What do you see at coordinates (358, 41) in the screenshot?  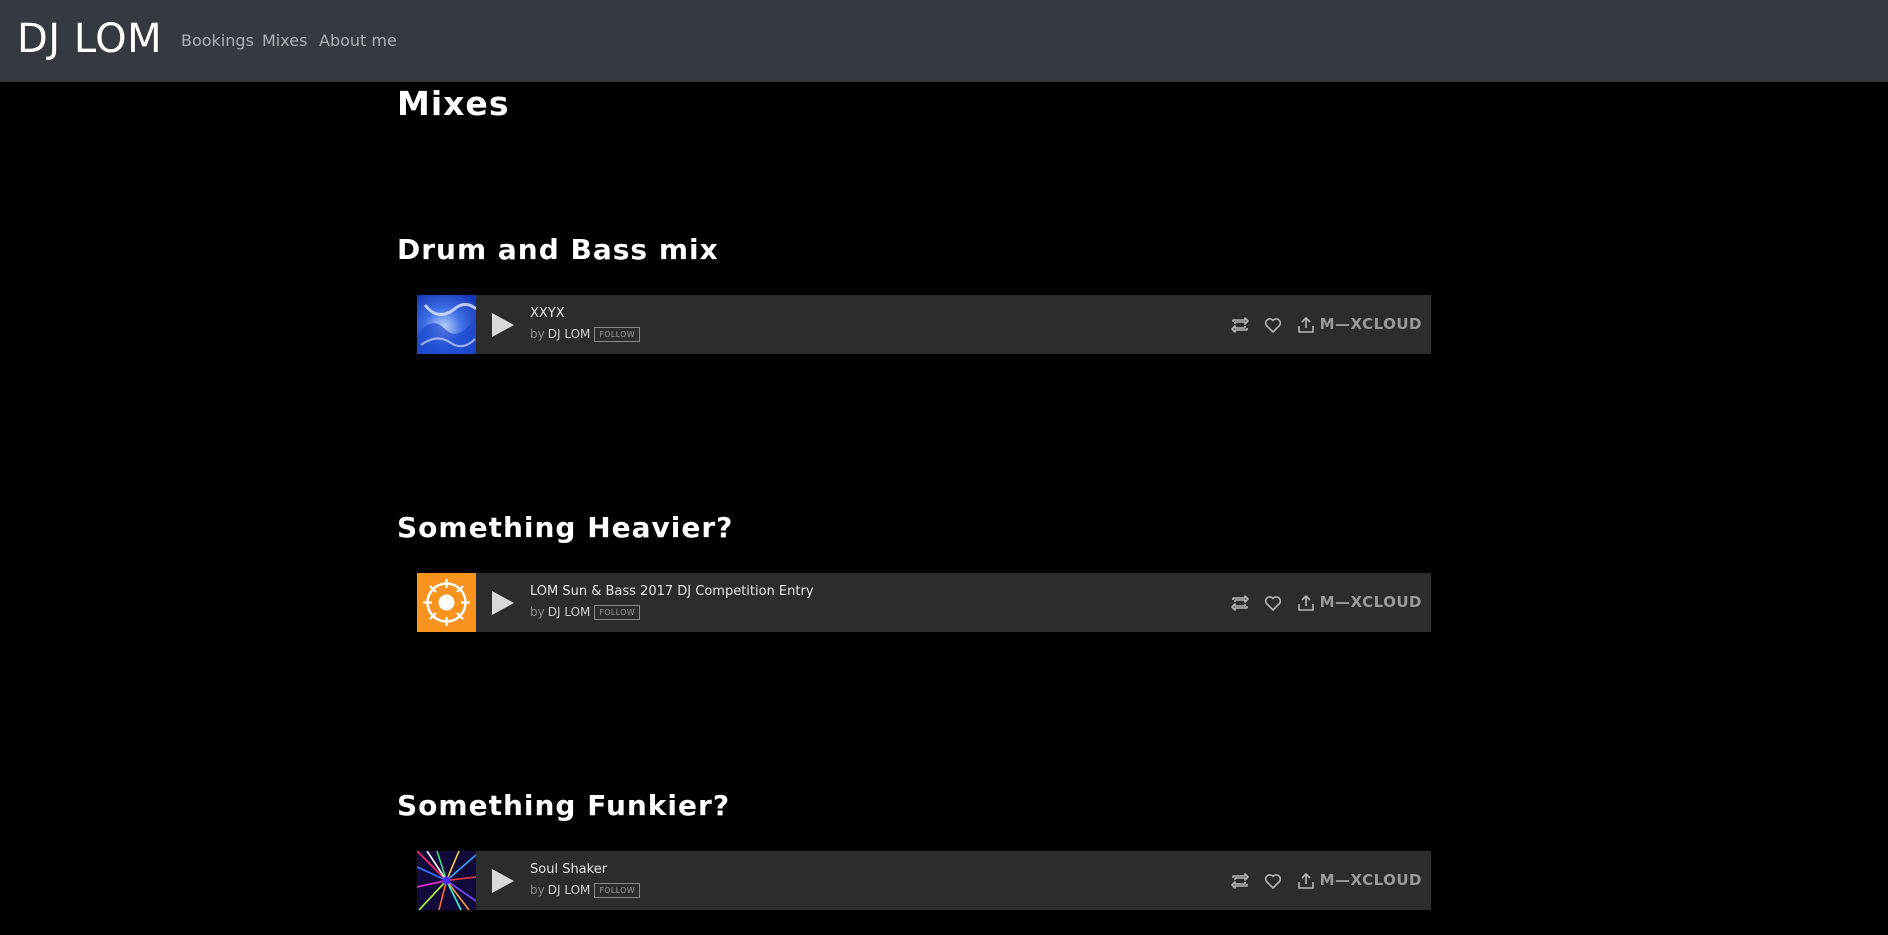 I see `nav-link-about: About me` at bounding box center [358, 41].